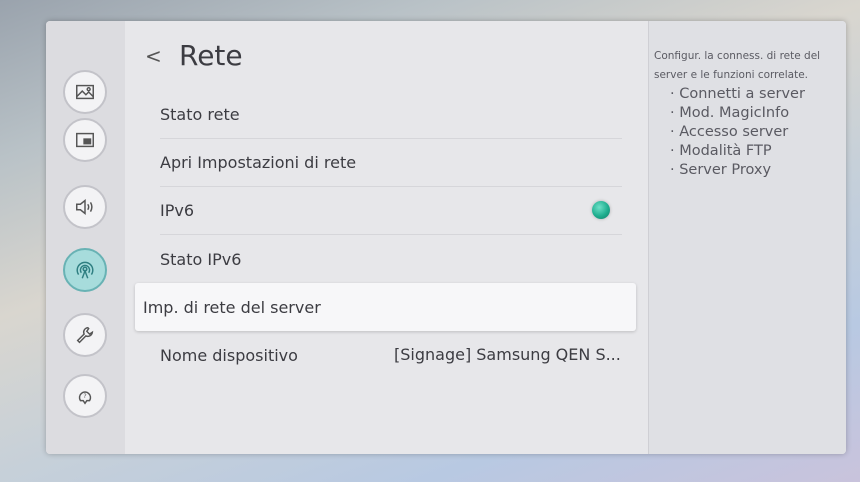 The height and width of the screenshot is (482, 860). I want to click on feature-item: · Accesso server, so click(729, 132).